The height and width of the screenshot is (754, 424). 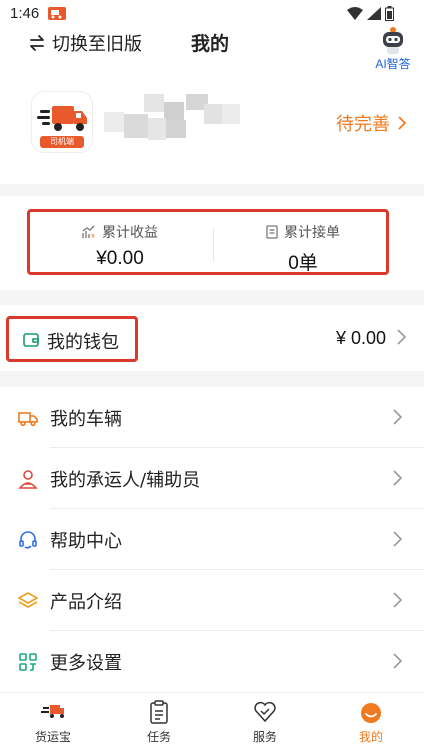 I want to click on headset-icon, so click(x=28, y=540).